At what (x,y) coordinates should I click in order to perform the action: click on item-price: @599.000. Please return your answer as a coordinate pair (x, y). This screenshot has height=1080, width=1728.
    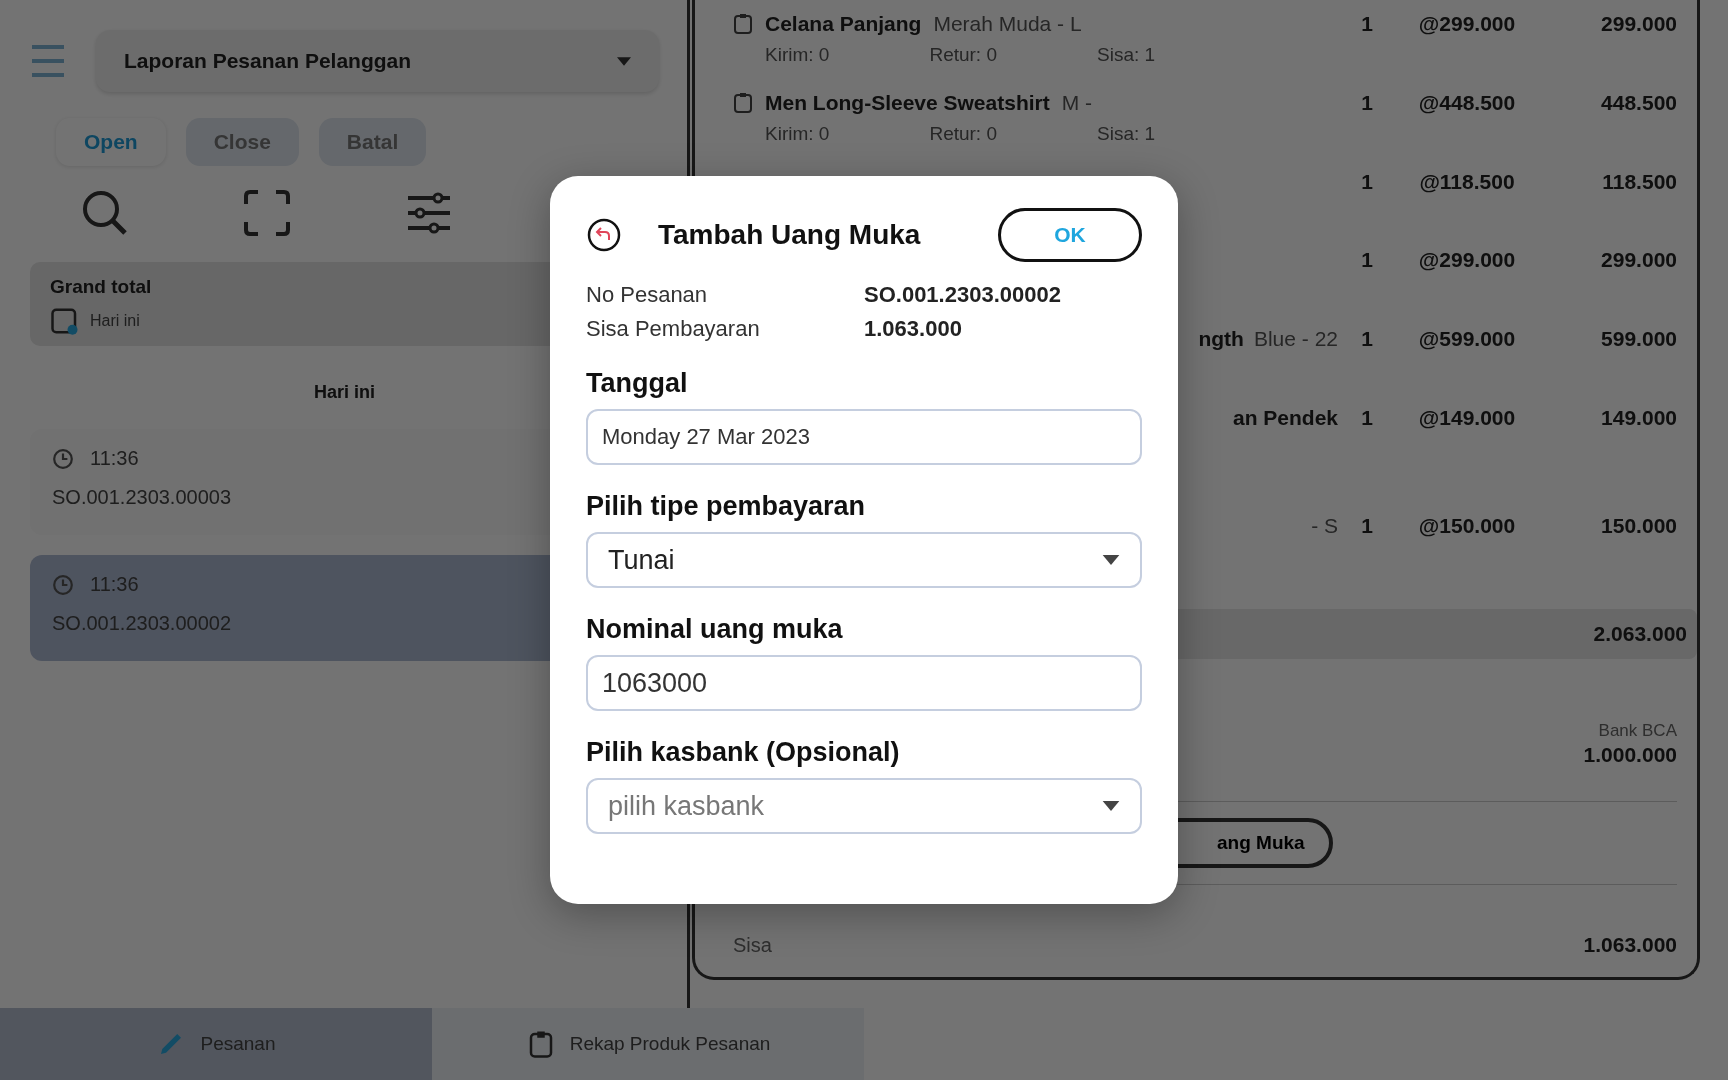
    Looking at the image, I should click on (1467, 339).